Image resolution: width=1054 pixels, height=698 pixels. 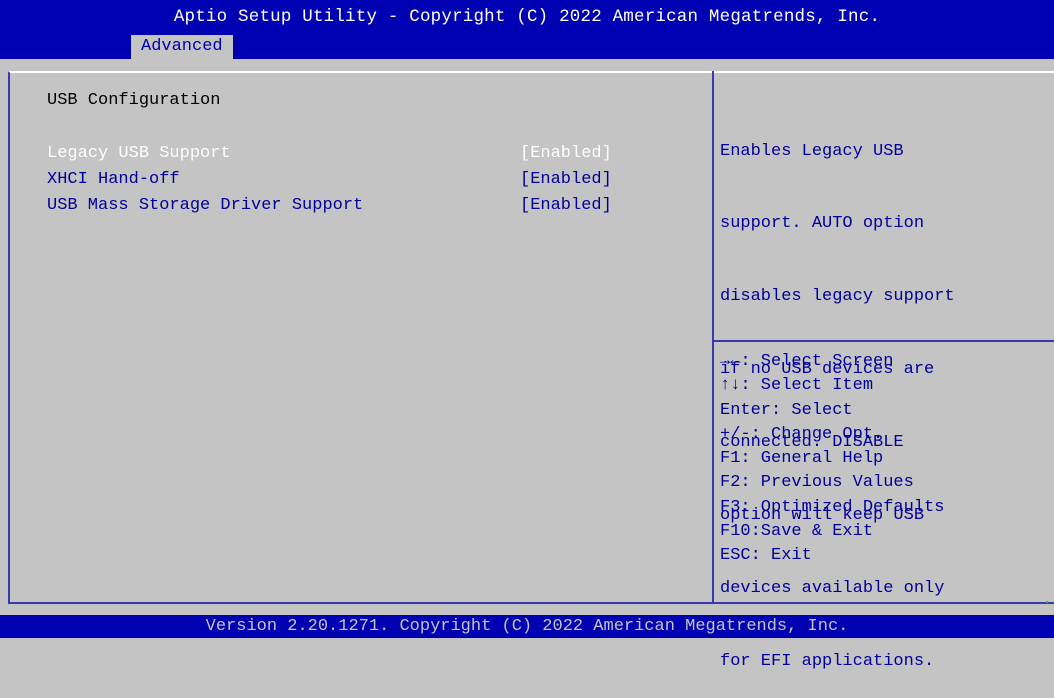 What do you see at coordinates (827, 661) in the screenshot?
I see `help-line: for EFI applications.` at bounding box center [827, 661].